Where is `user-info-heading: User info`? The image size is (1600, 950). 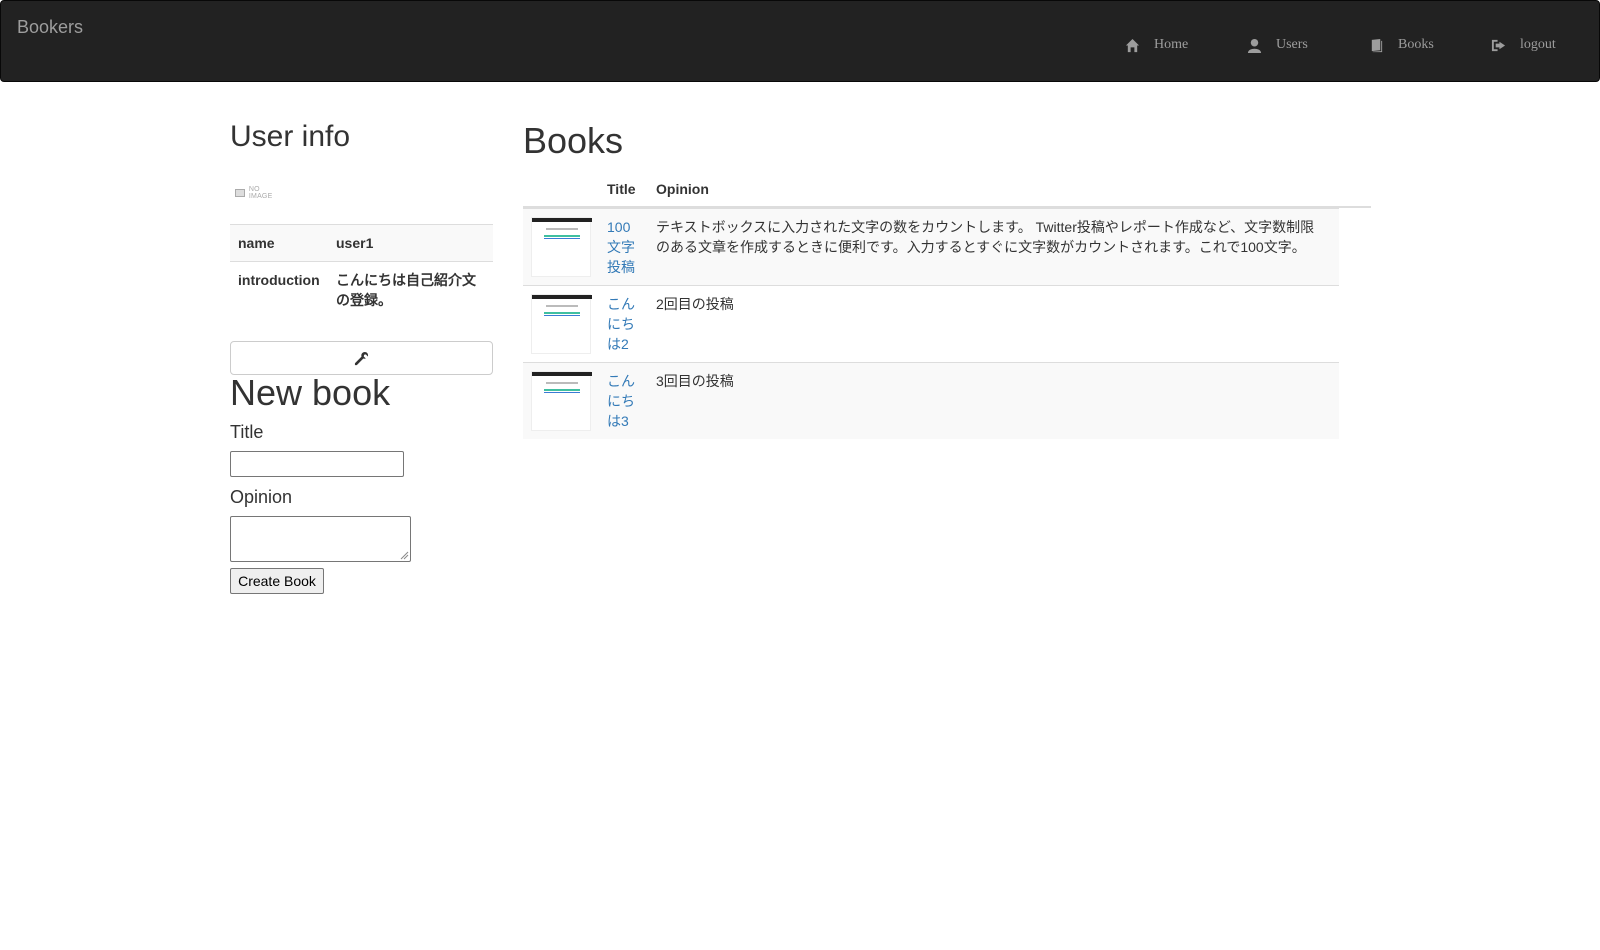 user-info-heading: User info is located at coordinates (290, 136).